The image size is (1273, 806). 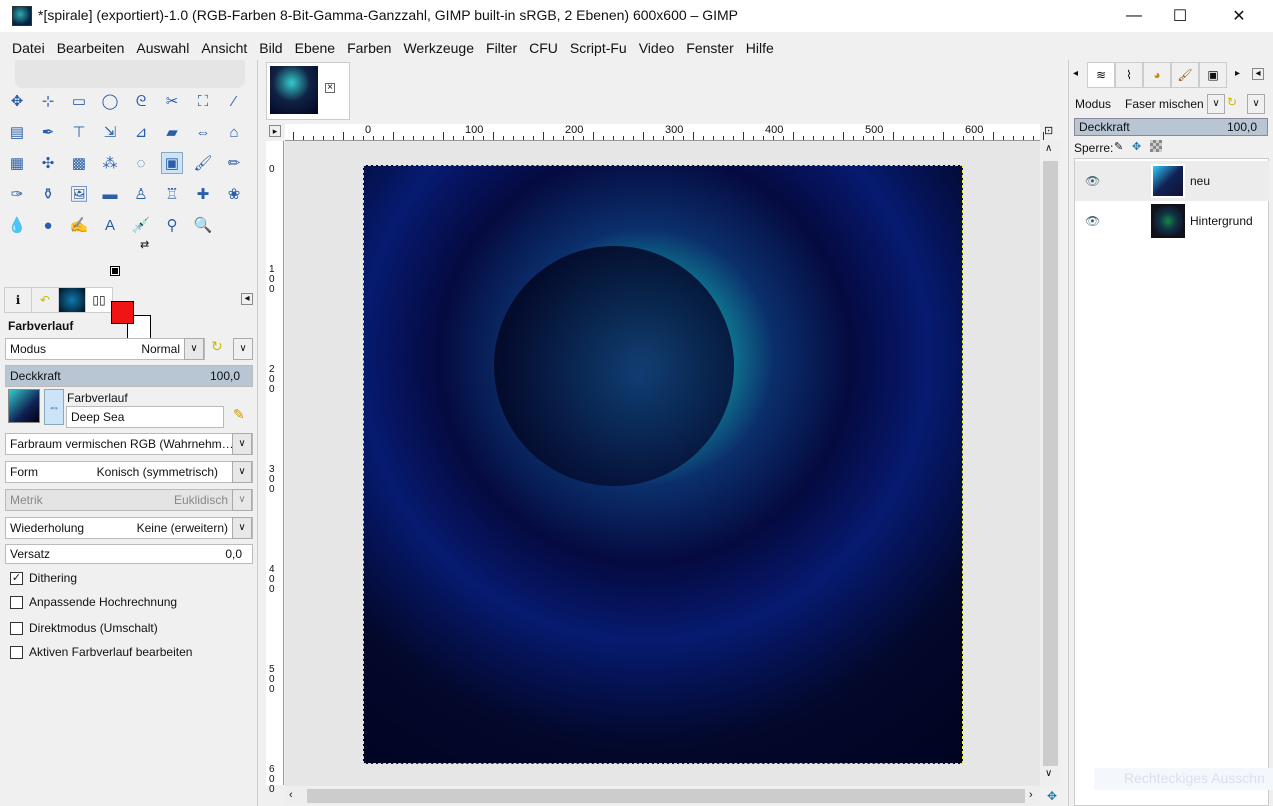 I want to click on tool-button-6: ⛶, so click(x=203, y=101).